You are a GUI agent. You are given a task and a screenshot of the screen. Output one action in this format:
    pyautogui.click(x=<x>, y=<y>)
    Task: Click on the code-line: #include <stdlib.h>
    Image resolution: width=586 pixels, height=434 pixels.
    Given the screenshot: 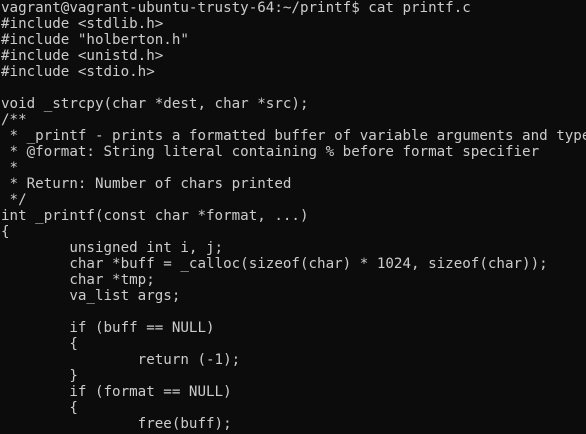 What is the action you would take?
    pyautogui.click(x=82, y=24)
    